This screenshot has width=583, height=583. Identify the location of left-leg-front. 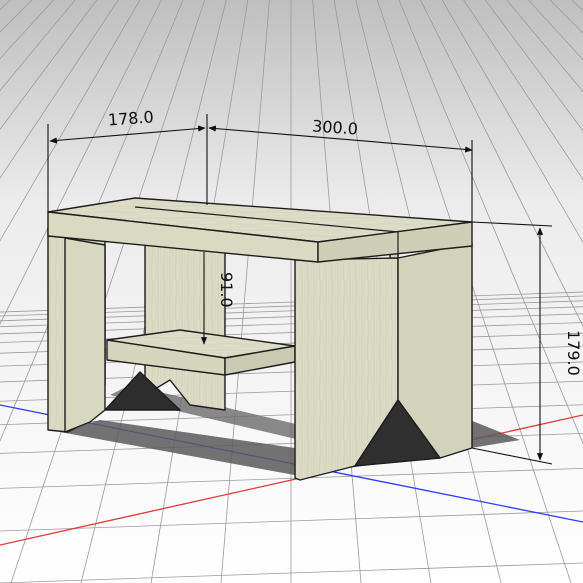
(85, 335).